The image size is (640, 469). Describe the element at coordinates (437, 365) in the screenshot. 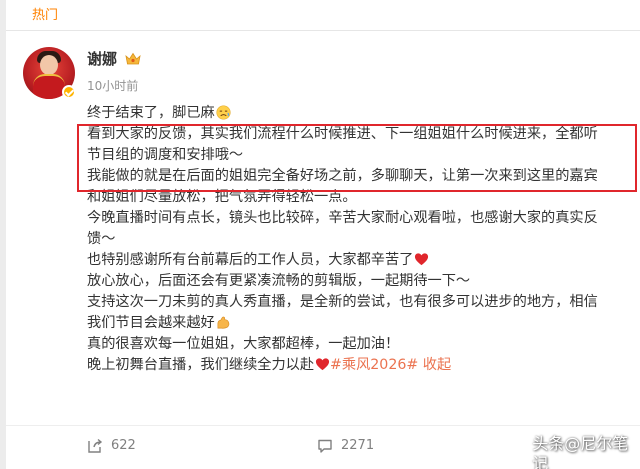

I see `collapse-link: 收起` at that location.